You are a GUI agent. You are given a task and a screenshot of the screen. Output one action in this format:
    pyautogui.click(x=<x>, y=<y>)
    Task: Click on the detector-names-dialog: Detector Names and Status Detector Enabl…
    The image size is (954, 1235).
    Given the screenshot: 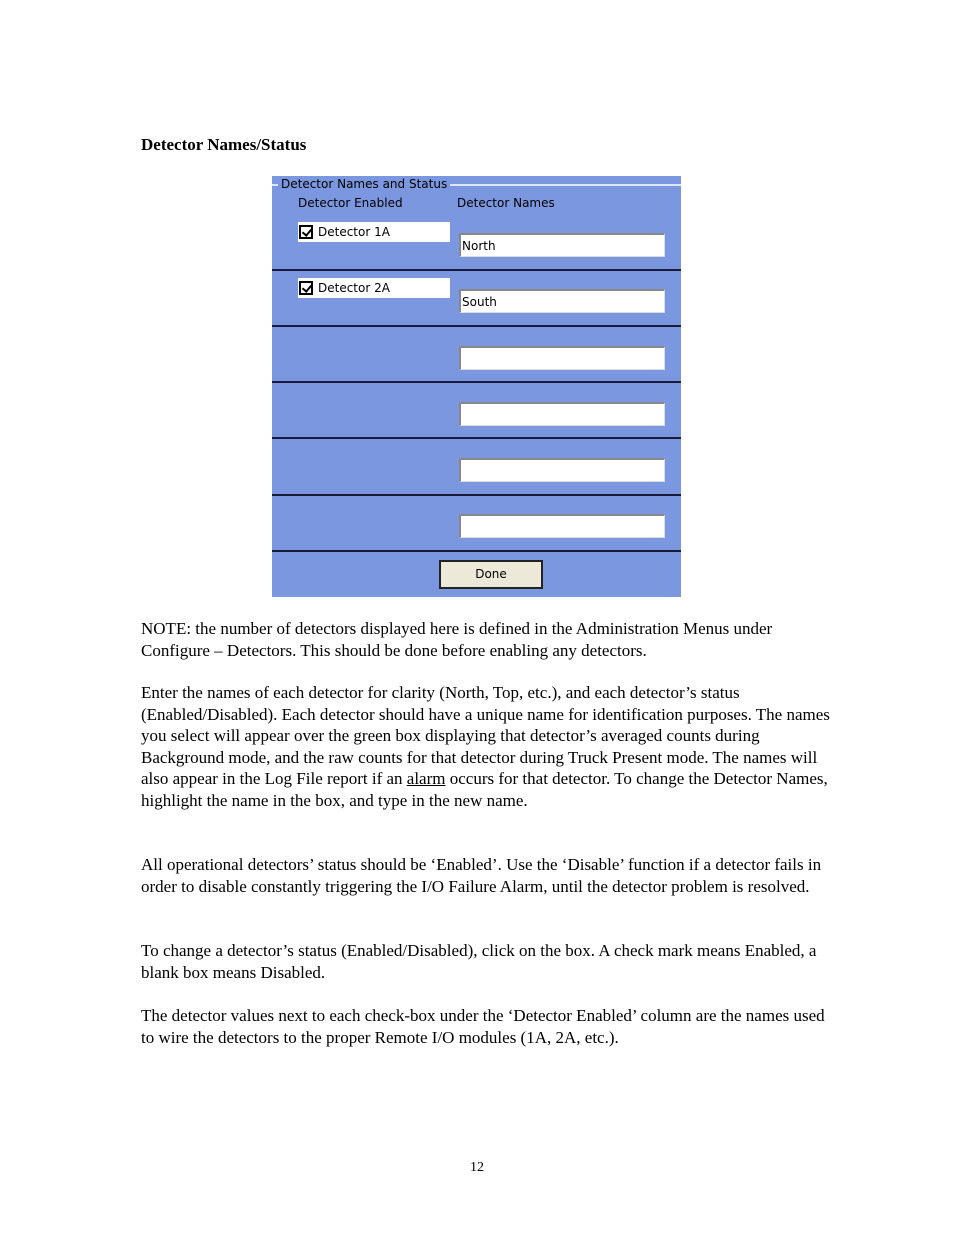 What is the action you would take?
    pyautogui.click(x=476, y=386)
    